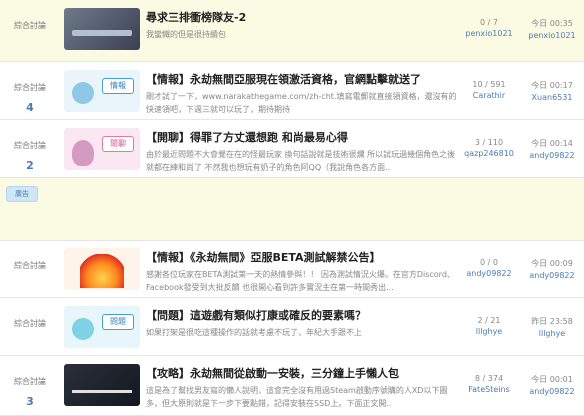 The image size is (584, 416). Describe the element at coordinates (552, 97) in the screenshot. I see `last-user-link: Xuan6531` at that location.